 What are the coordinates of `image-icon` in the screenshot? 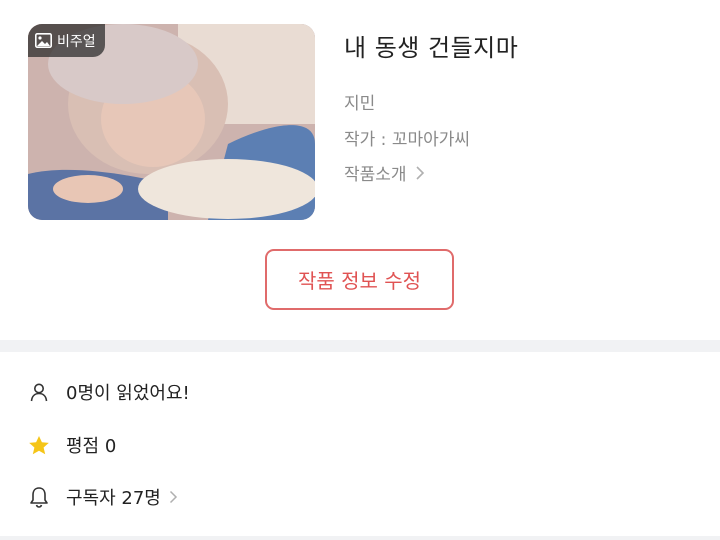 It's located at (43, 40).